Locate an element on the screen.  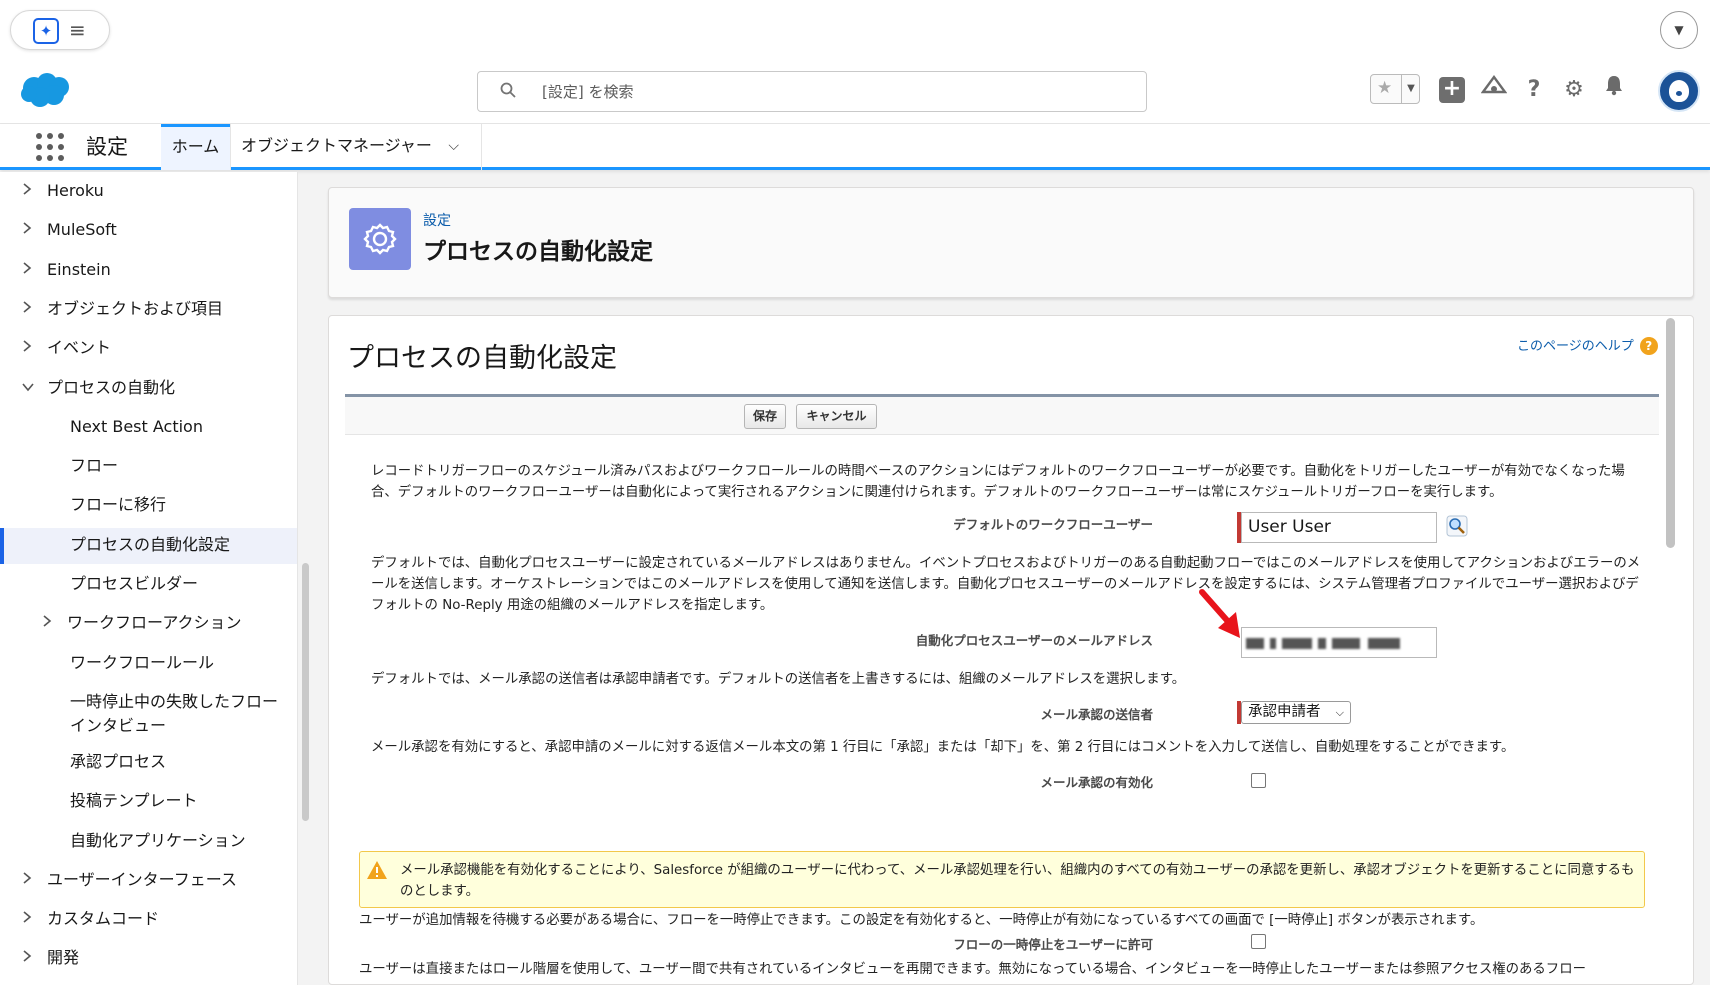
chevron-down-icon is located at coordinates (28, 388).